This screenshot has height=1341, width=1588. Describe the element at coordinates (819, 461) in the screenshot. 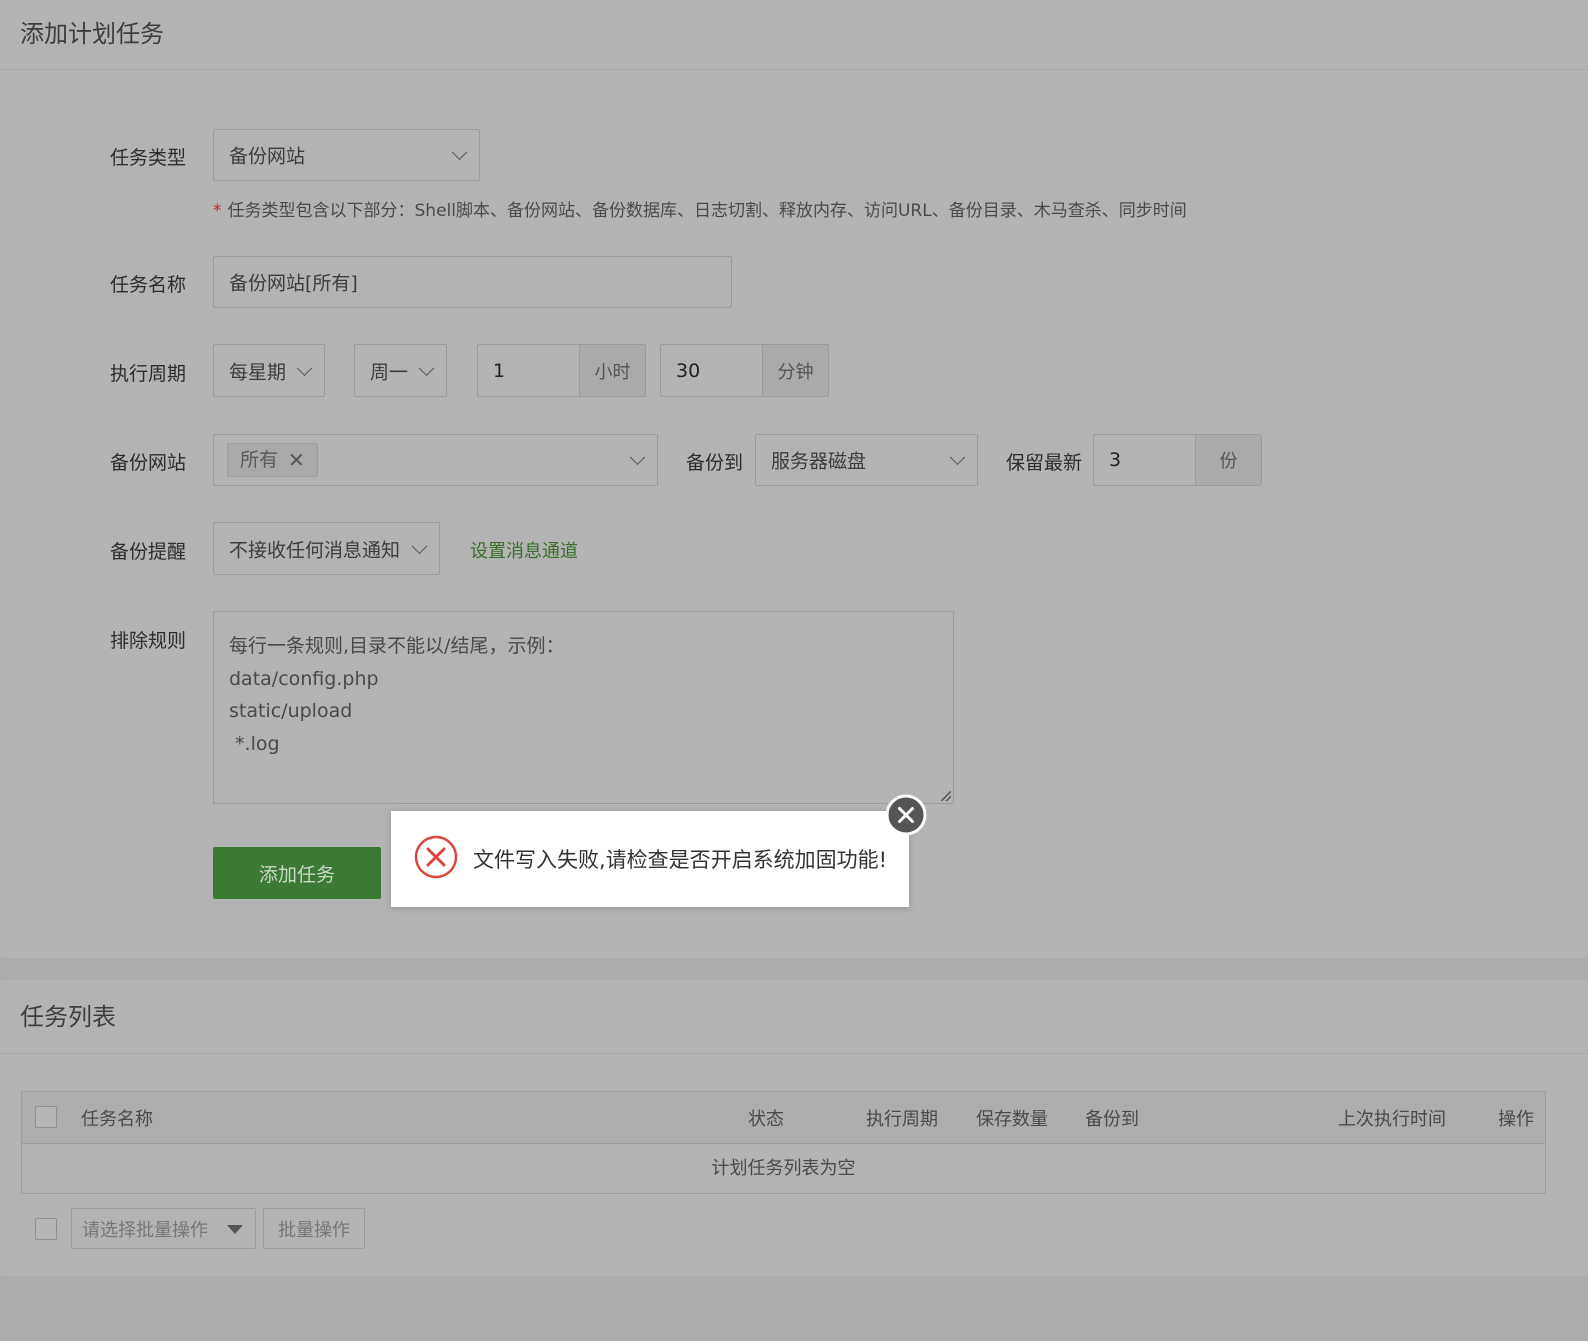

I see `backup-to-value: 服务器磁盘` at that location.